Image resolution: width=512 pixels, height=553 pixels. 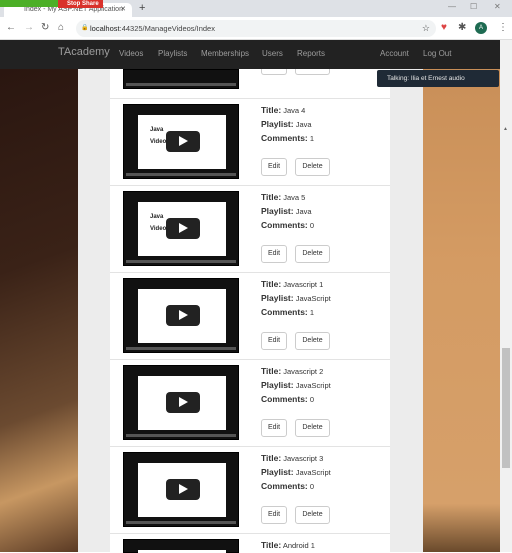 I want to click on video-info: Title: Android 1, so click(x=288, y=545).